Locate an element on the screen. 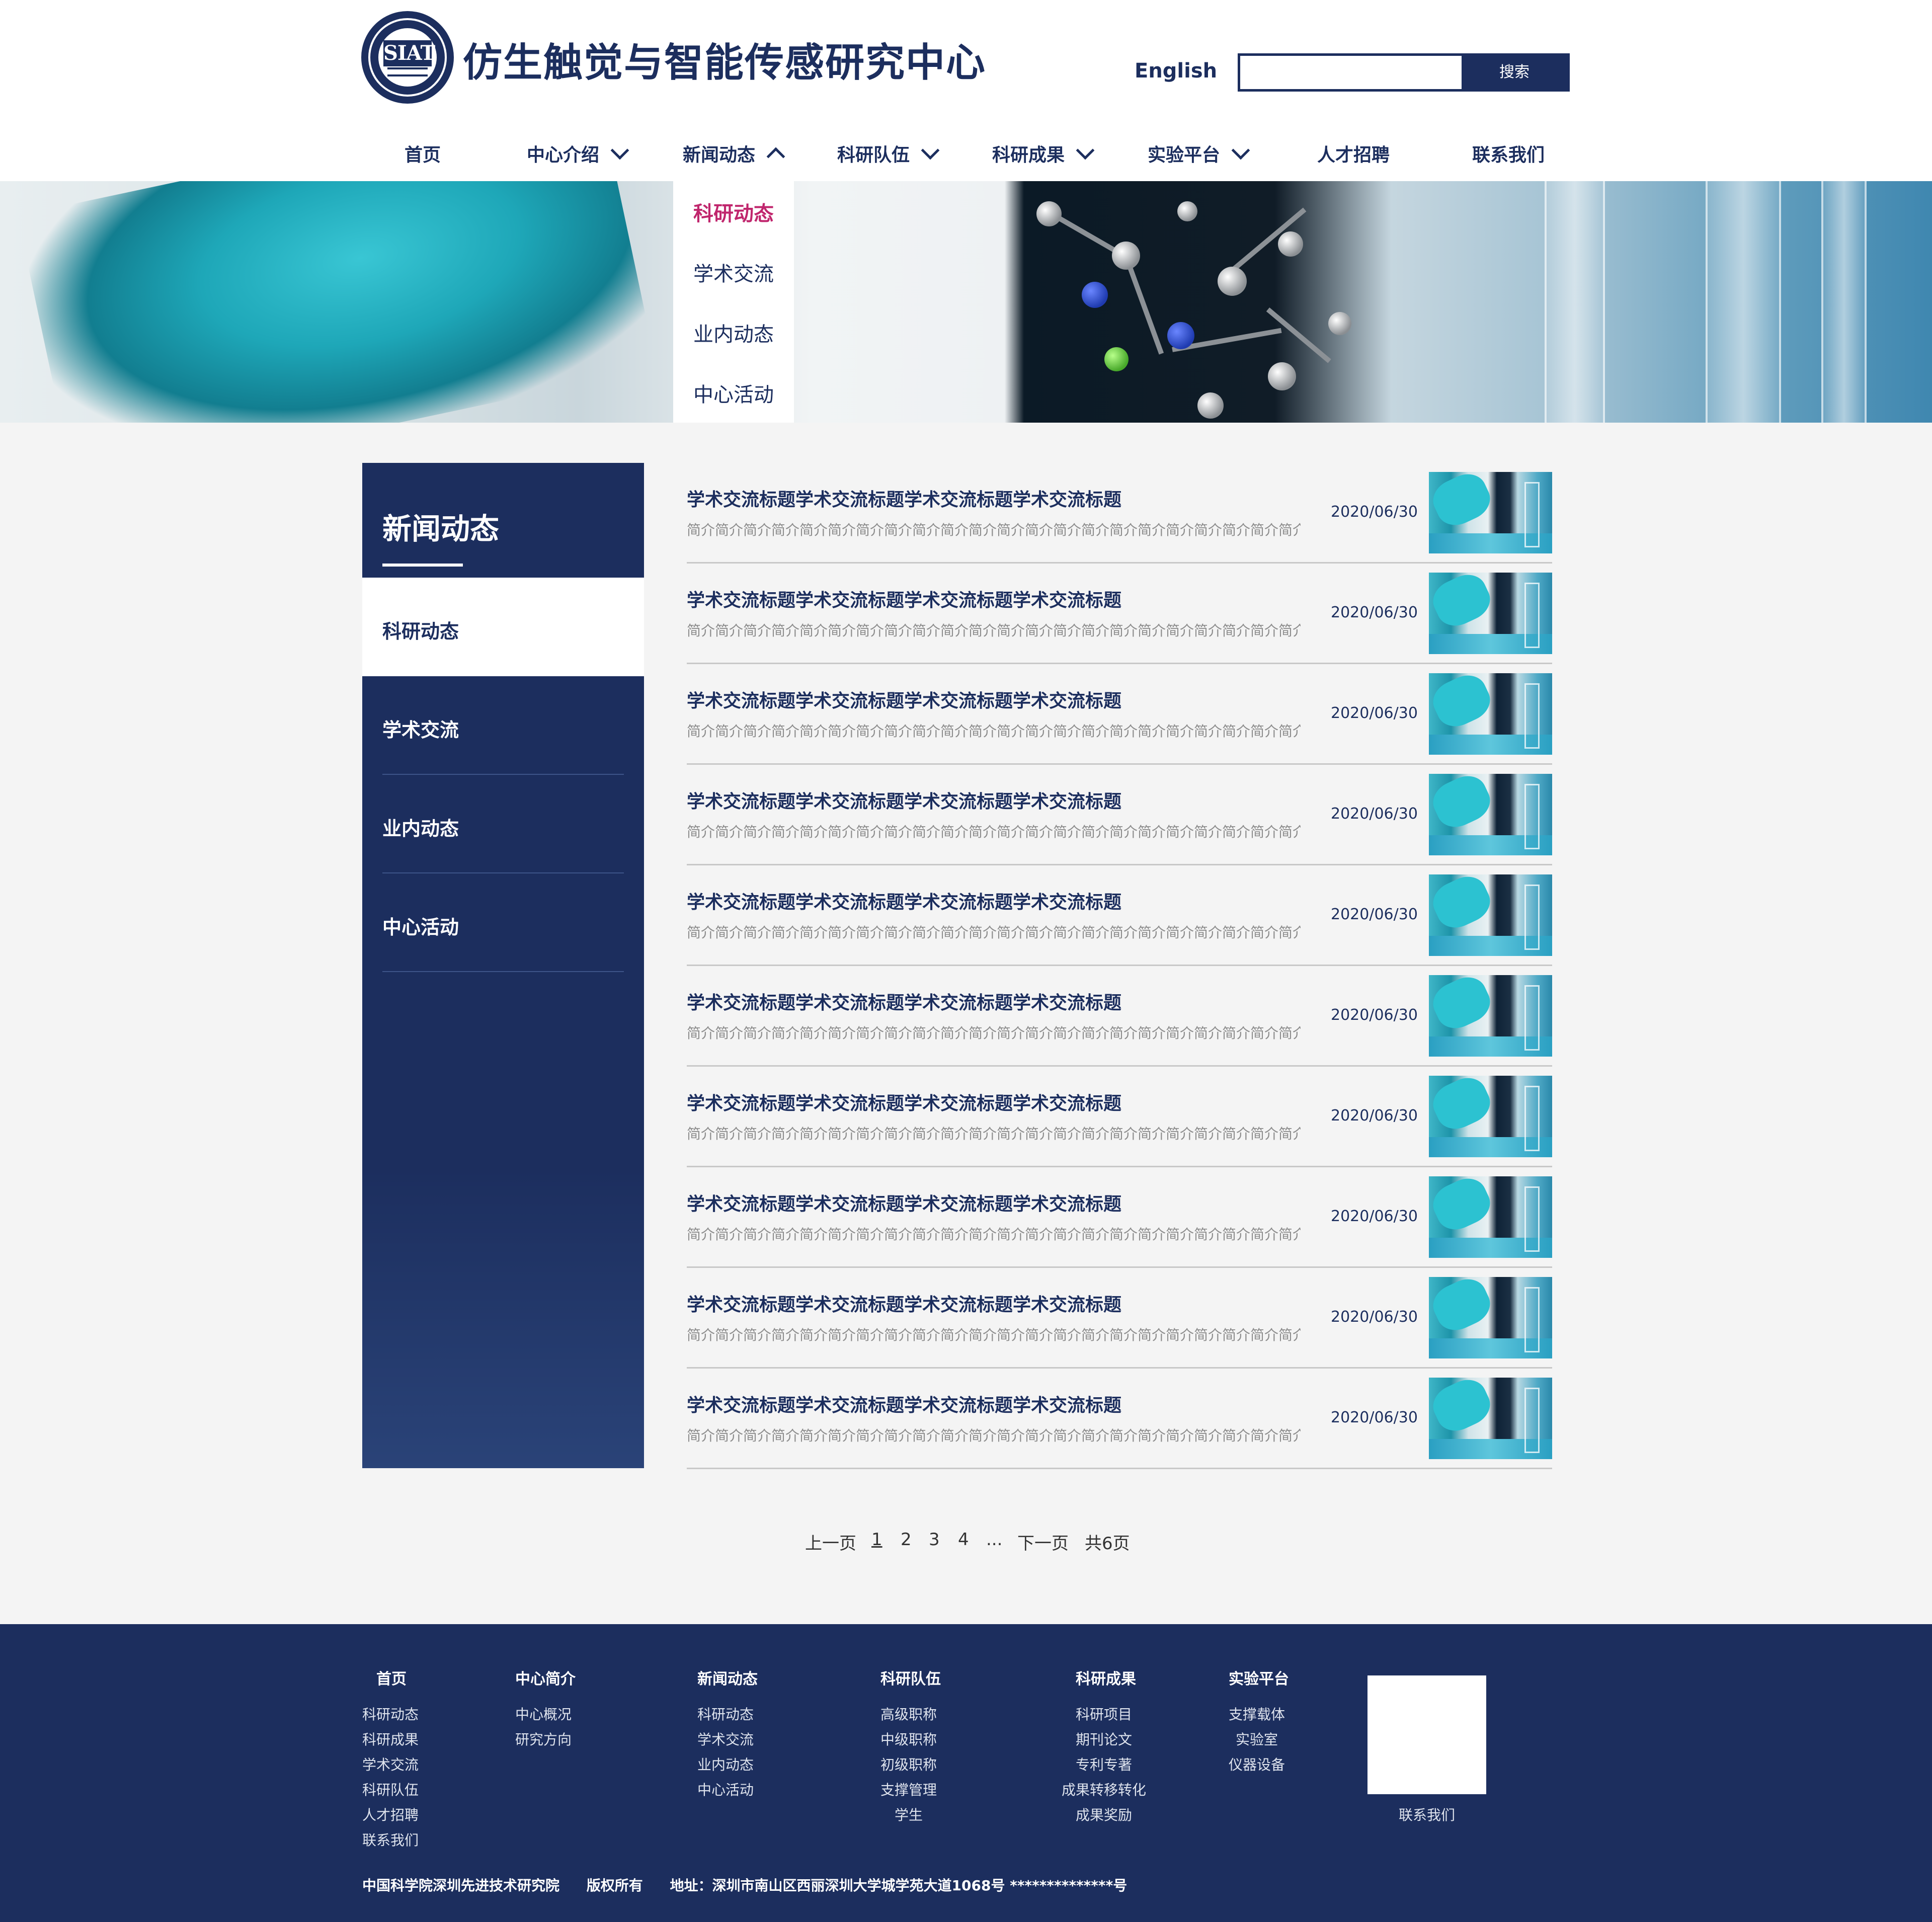  page-link-2: 2 is located at coordinates (906, 1540).